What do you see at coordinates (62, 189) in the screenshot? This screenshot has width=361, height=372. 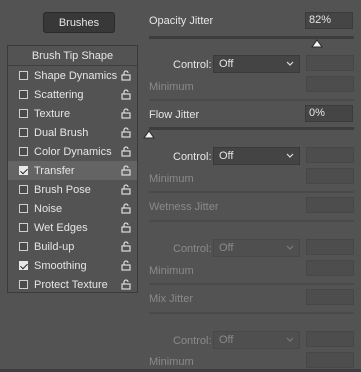 I see `sidebar-item-label: Brush Pose` at bounding box center [62, 189].